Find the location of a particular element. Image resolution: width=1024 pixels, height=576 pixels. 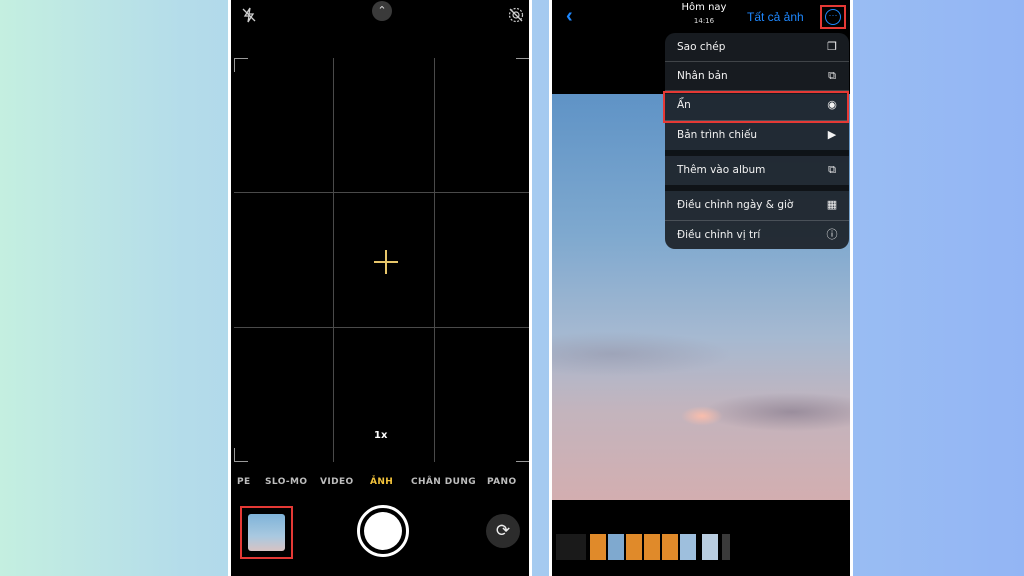

menu-item-label: Điều chỉnh vị trí is located at coordinates (719, 235).